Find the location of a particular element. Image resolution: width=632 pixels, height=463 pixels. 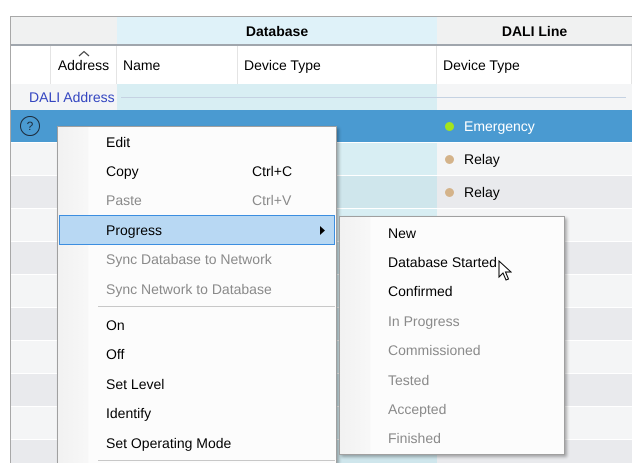

help-icon: ? is located at coordinates (30, 126).